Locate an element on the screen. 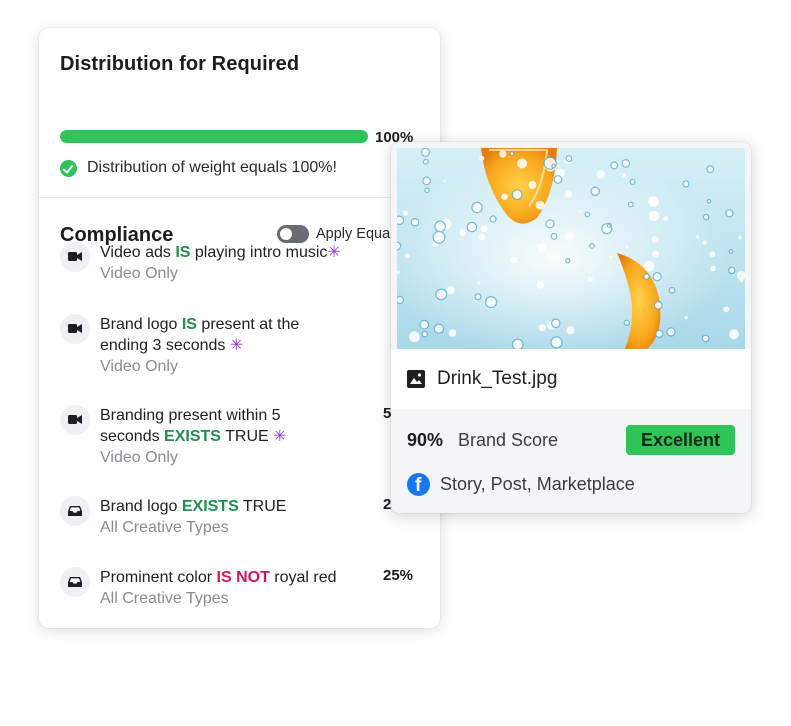  rule-condition: Prominent color IS NOT royal red is located at coordinates (240, 577).